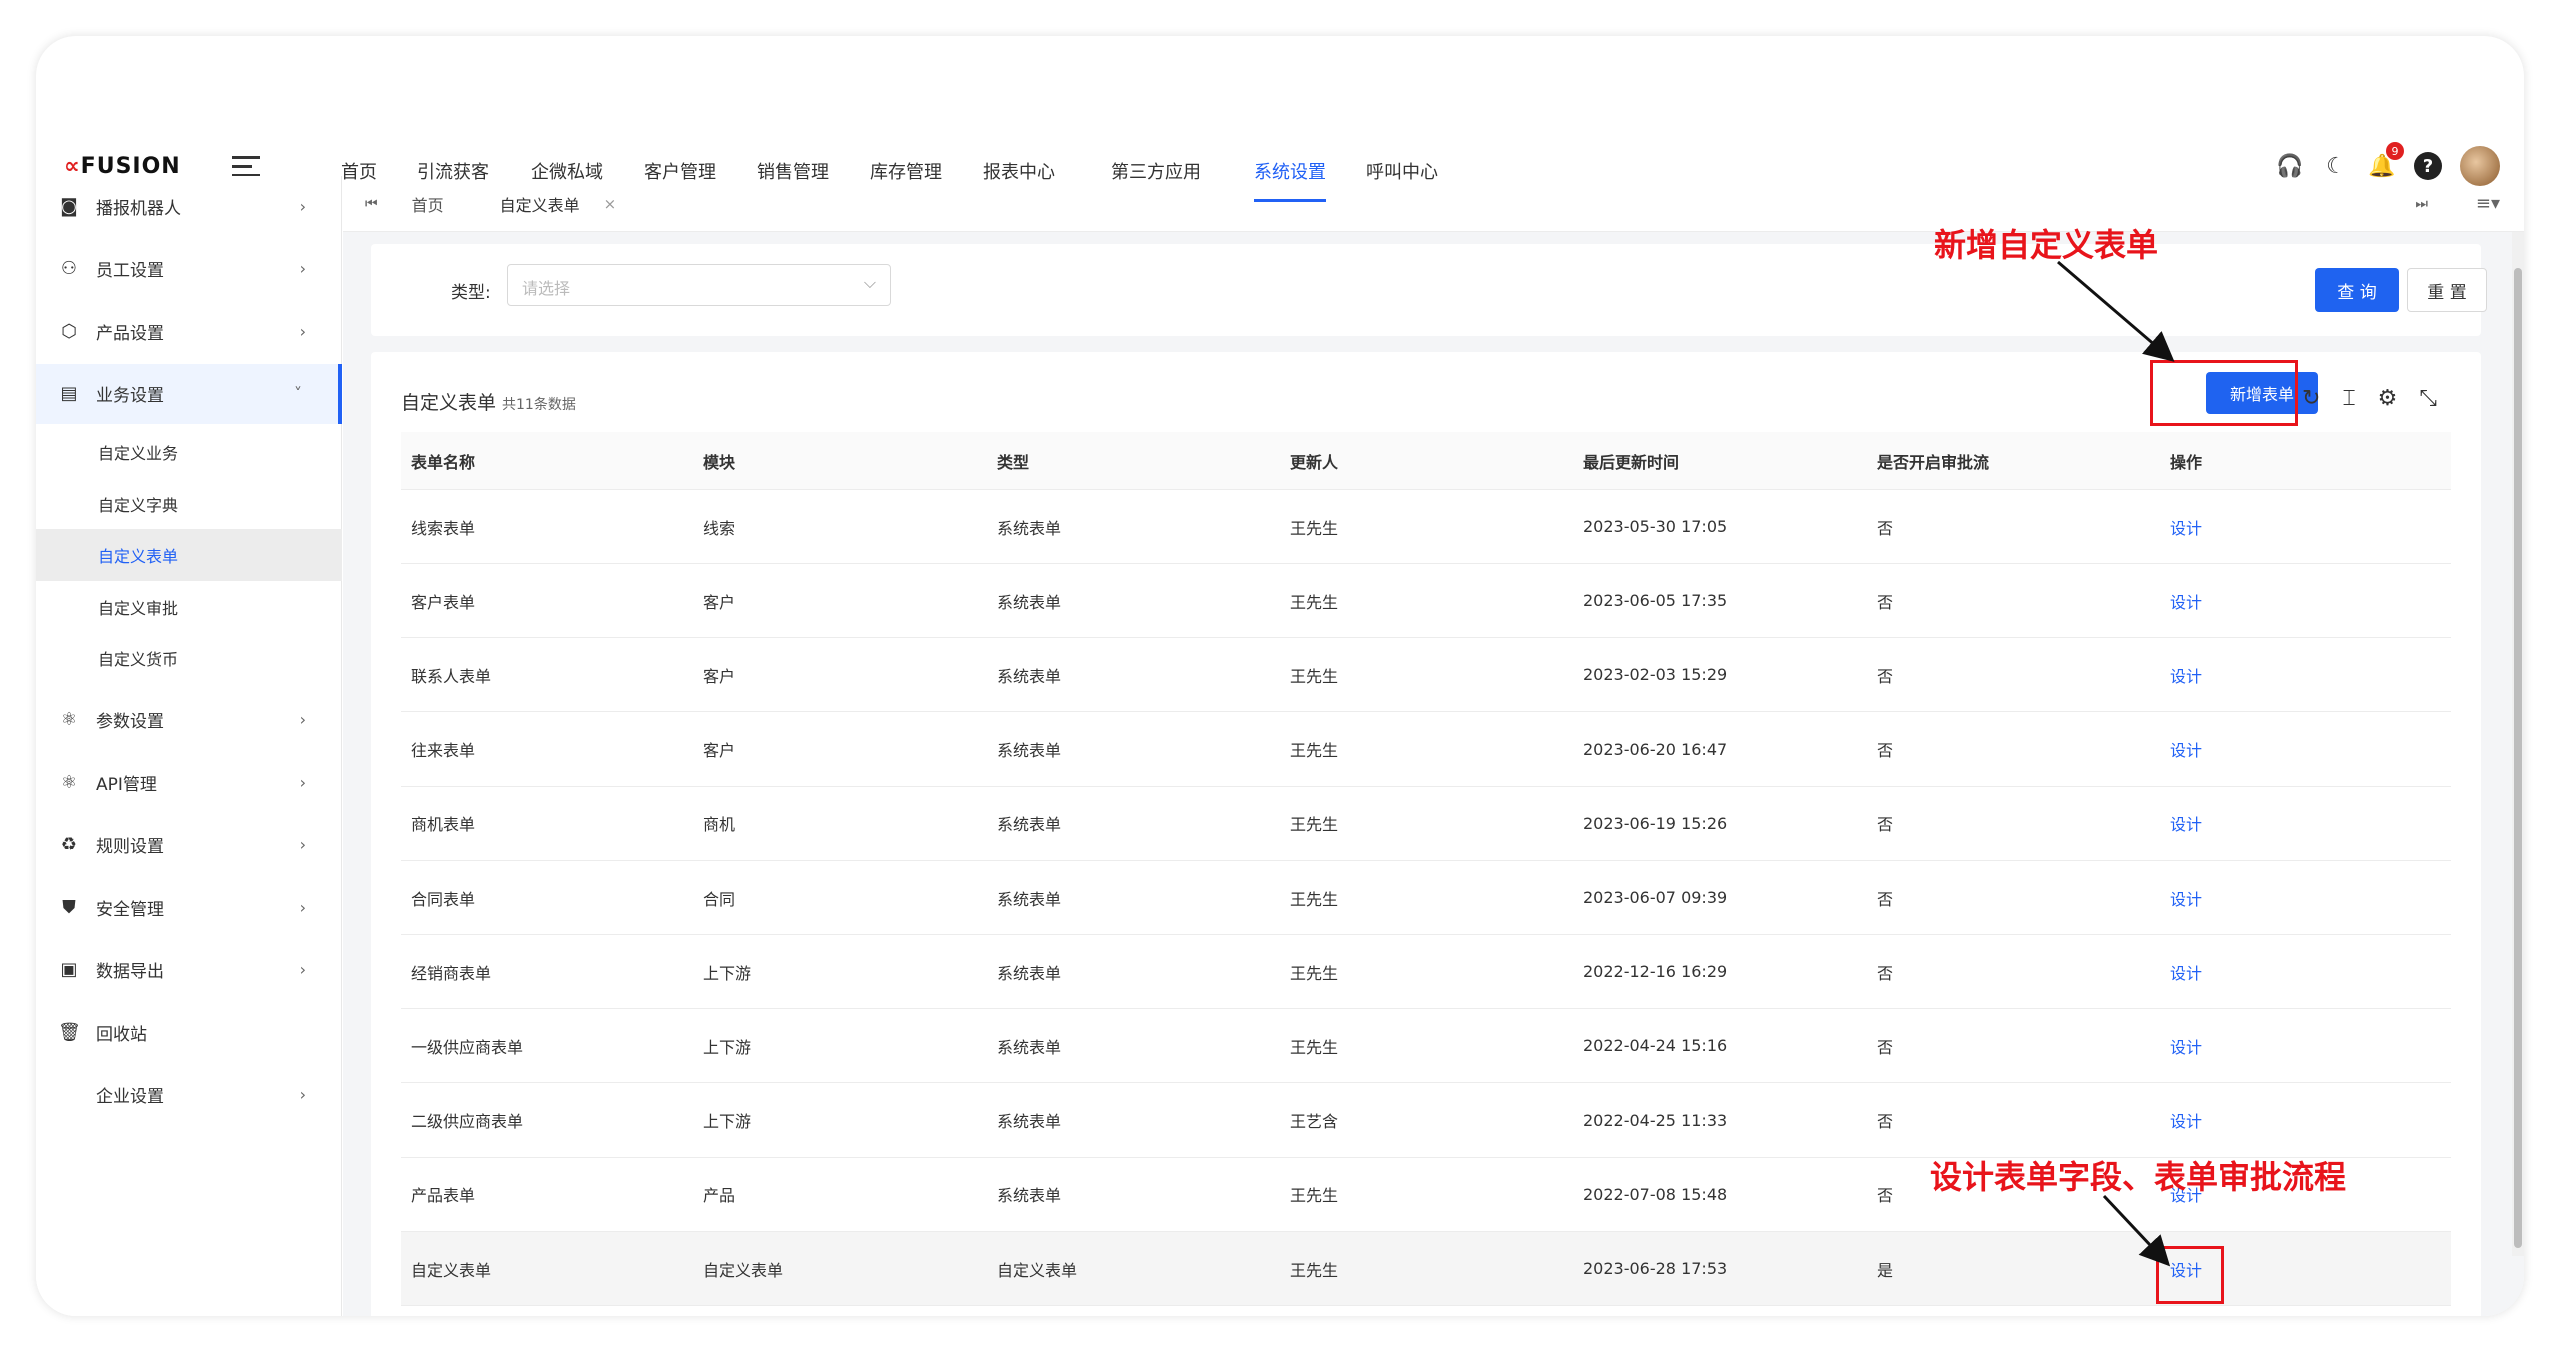 The width and height of the screenshot is (2560, 1352). I want to click on tab-close-icon: ×, so click(610, 204).